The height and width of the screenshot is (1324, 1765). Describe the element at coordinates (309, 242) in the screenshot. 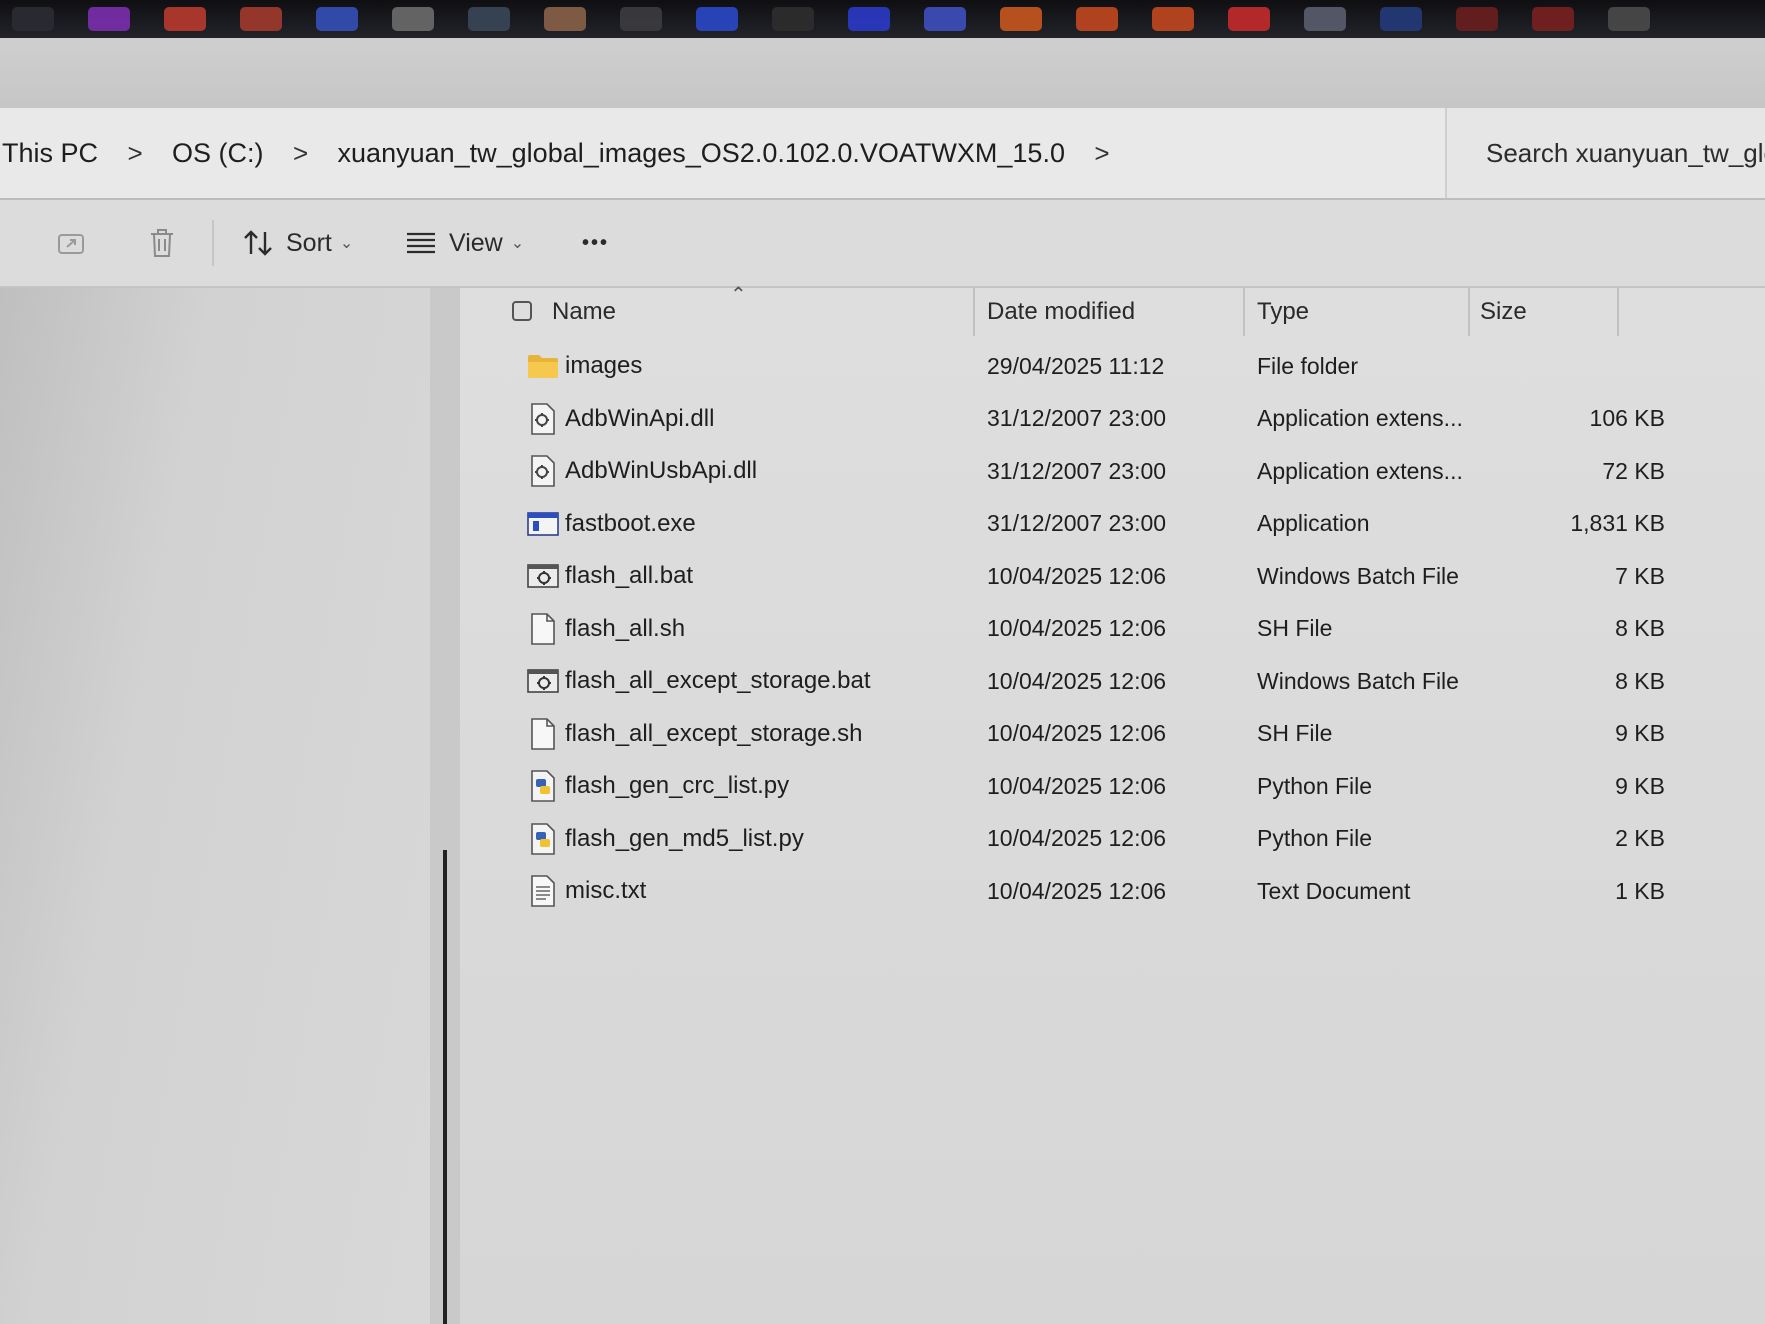

I see `sort-label: Sort` at that location.